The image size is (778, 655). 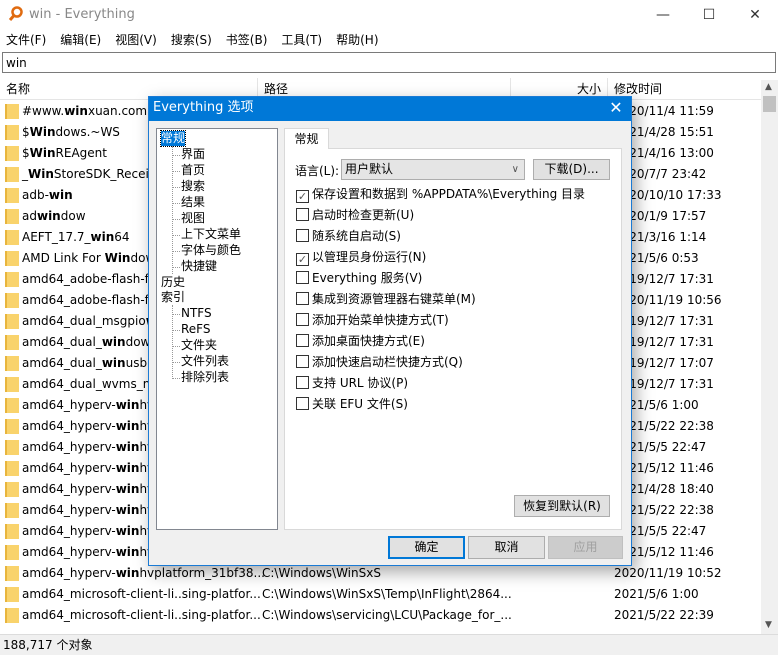 I want to click on menu-help: 帮助(H), so click(x=357, y=40).